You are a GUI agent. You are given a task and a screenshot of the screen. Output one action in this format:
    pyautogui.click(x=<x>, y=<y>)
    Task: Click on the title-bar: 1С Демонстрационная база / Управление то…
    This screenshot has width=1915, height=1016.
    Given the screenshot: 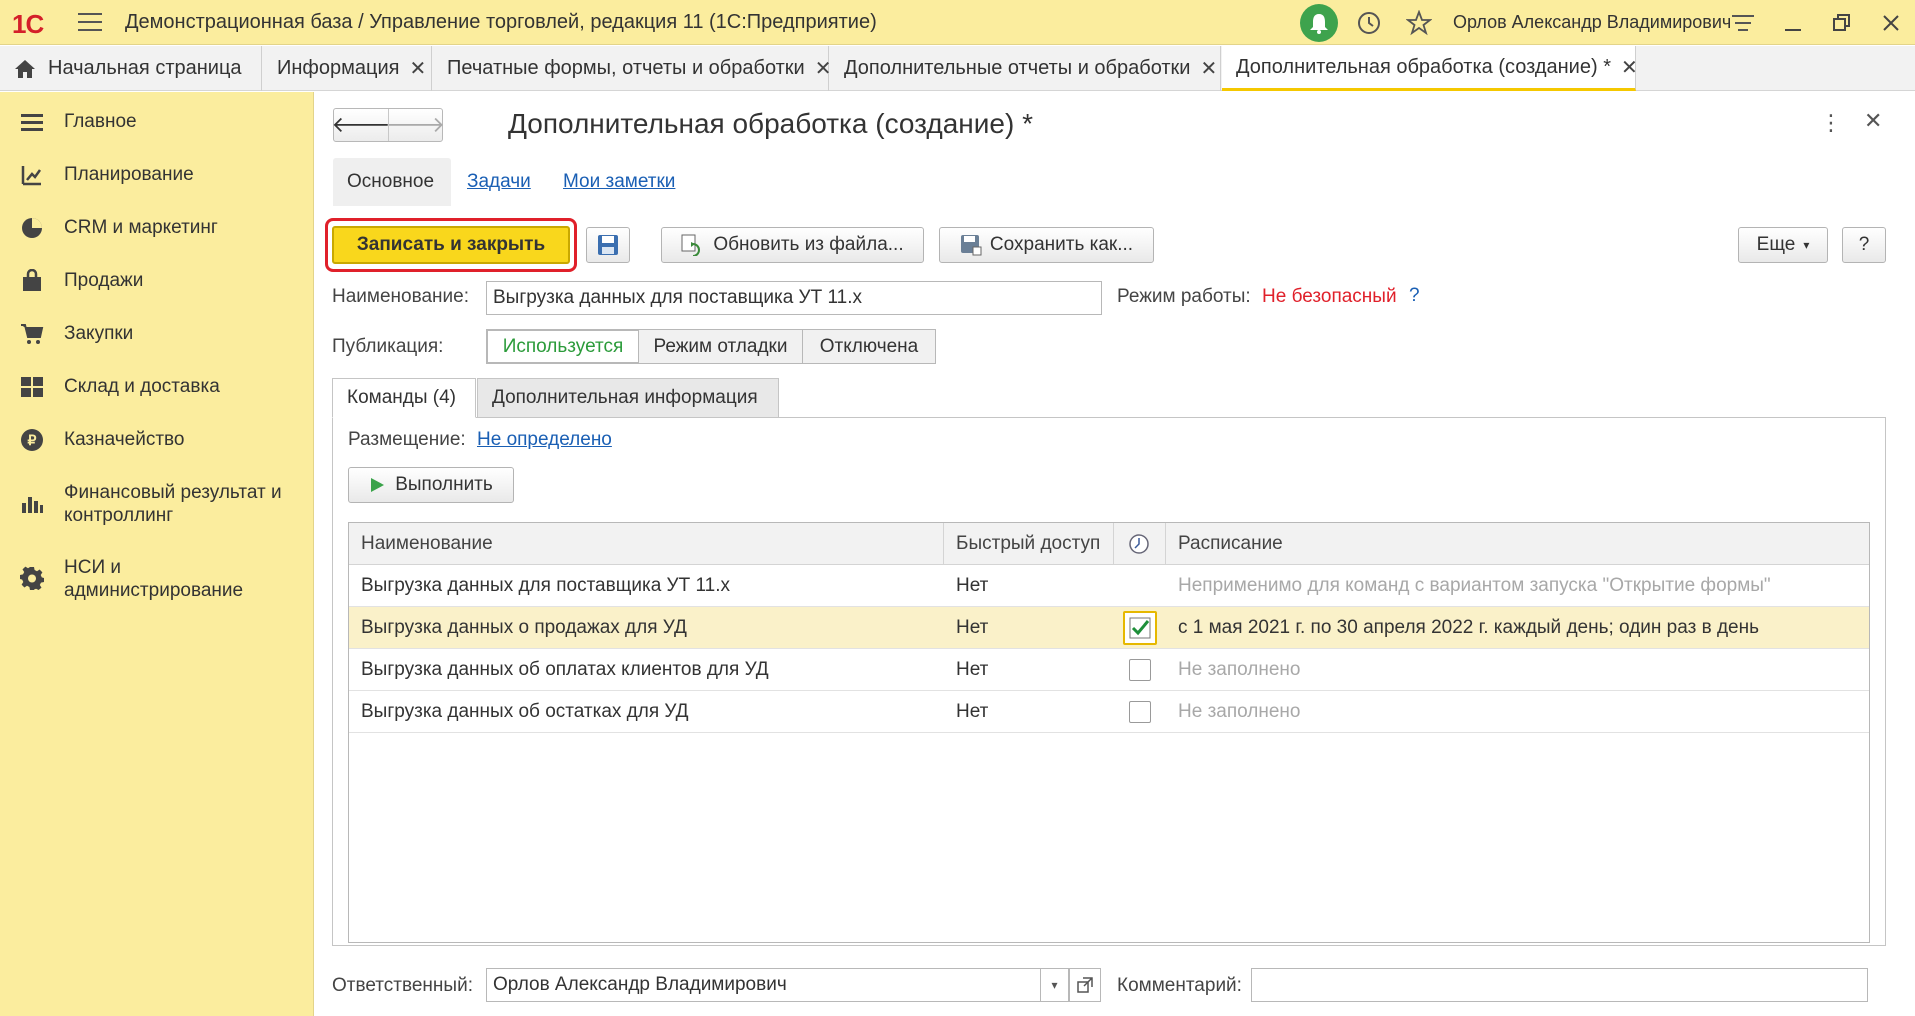 What is the action you would take?
    pyautogui.click(x=957, y=22)
    